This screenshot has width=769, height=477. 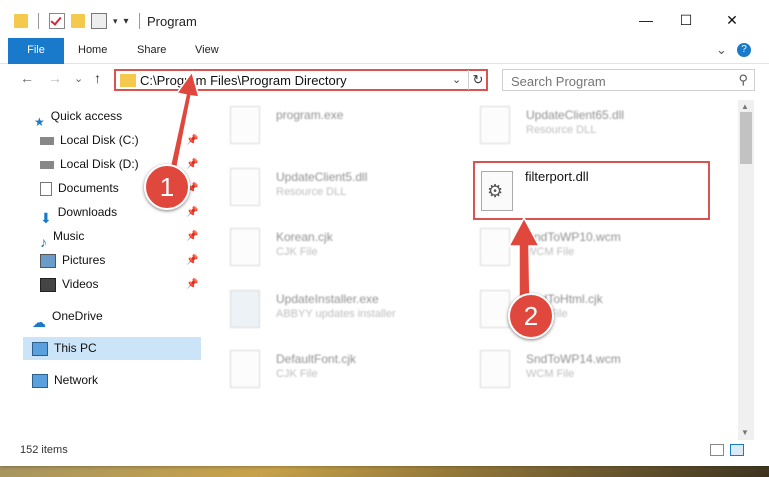 What do you see at coordinates (531, 316) in the screenshot?
I see `step-marker-two: 2` at bounding box center [531, 316].